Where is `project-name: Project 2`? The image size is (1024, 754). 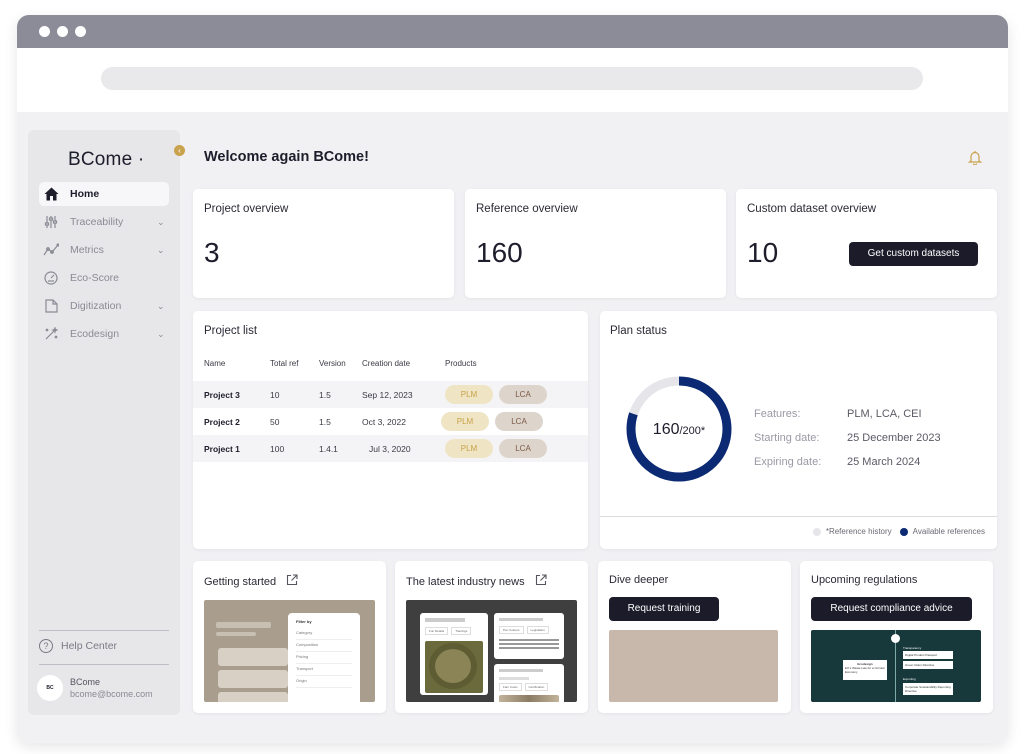
project-name: Project 2 is located at coordinates (222, 421).